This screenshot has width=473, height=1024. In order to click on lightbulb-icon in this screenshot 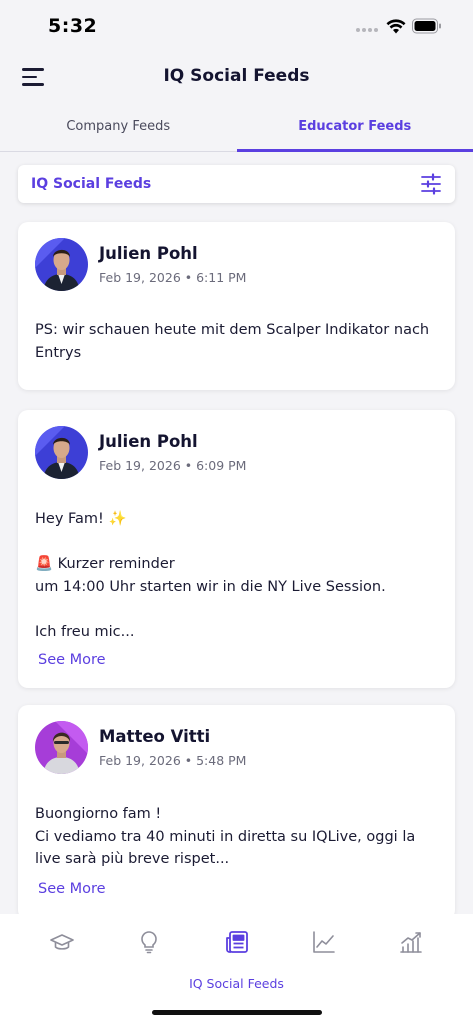, I will do `click(149, 942)`.